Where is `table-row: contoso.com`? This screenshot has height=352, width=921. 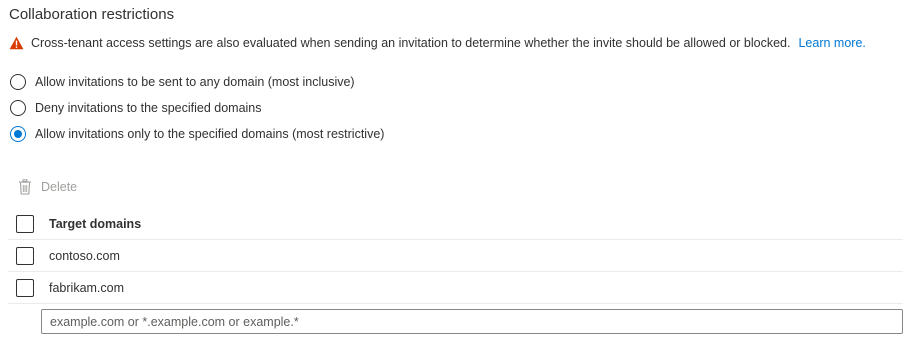
table-row: contoso.com is located at coordinates (455, 256).